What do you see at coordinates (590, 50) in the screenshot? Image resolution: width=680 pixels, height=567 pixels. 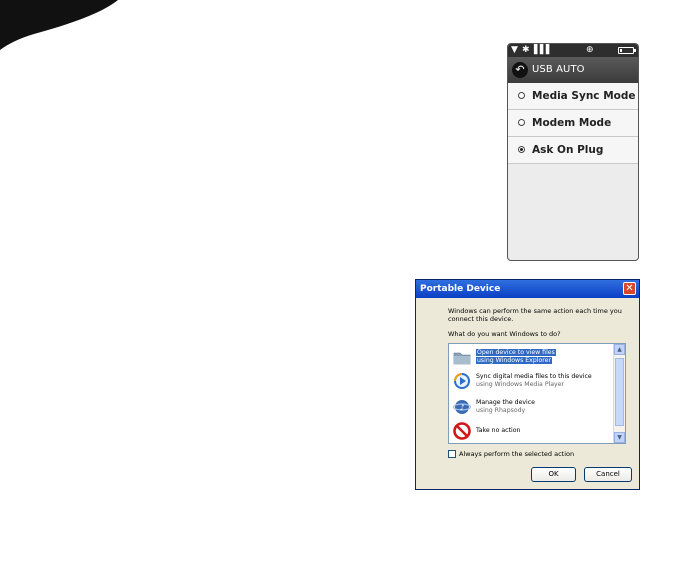 I see `gps-icon: ⊕` at bounding box center [590, 50].